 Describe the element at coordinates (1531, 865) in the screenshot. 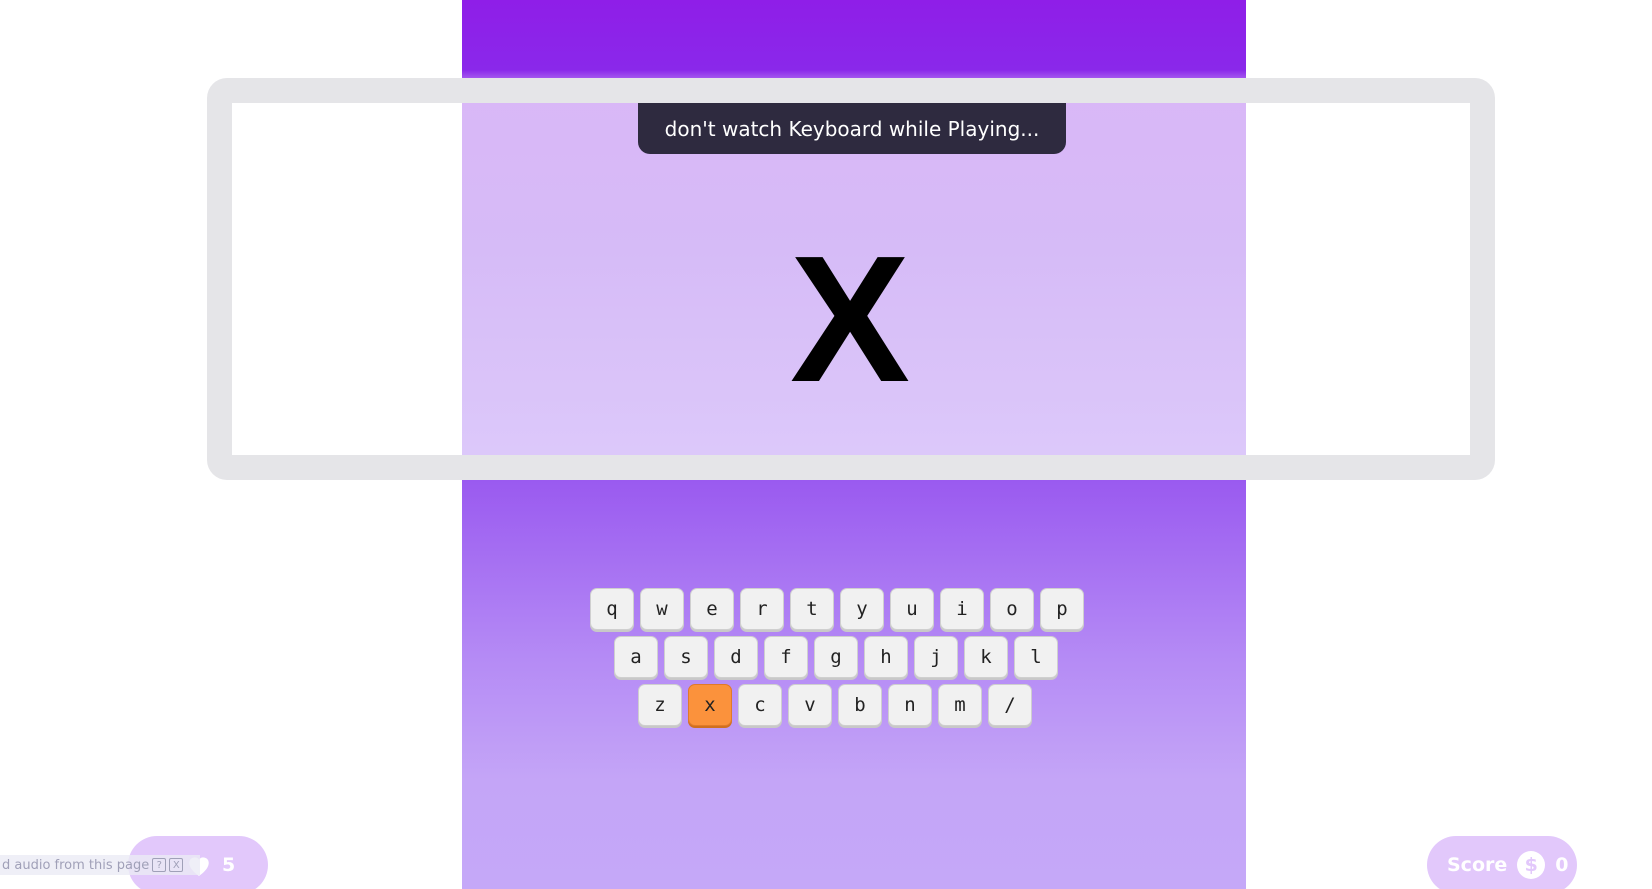

I see `dollar-coin-icon: $` at that location.